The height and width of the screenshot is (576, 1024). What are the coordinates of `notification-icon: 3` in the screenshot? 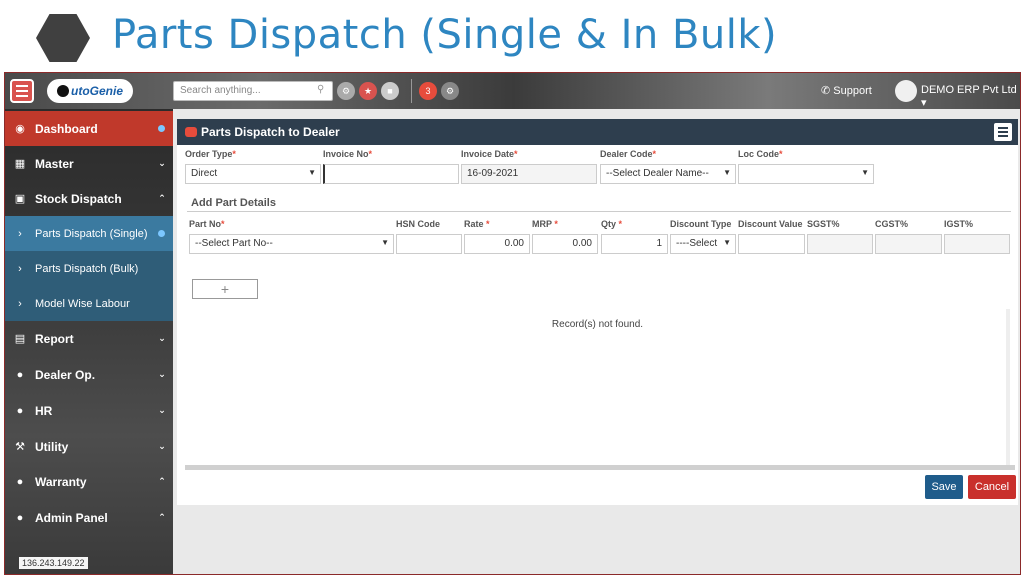 It's located at (428, 91).